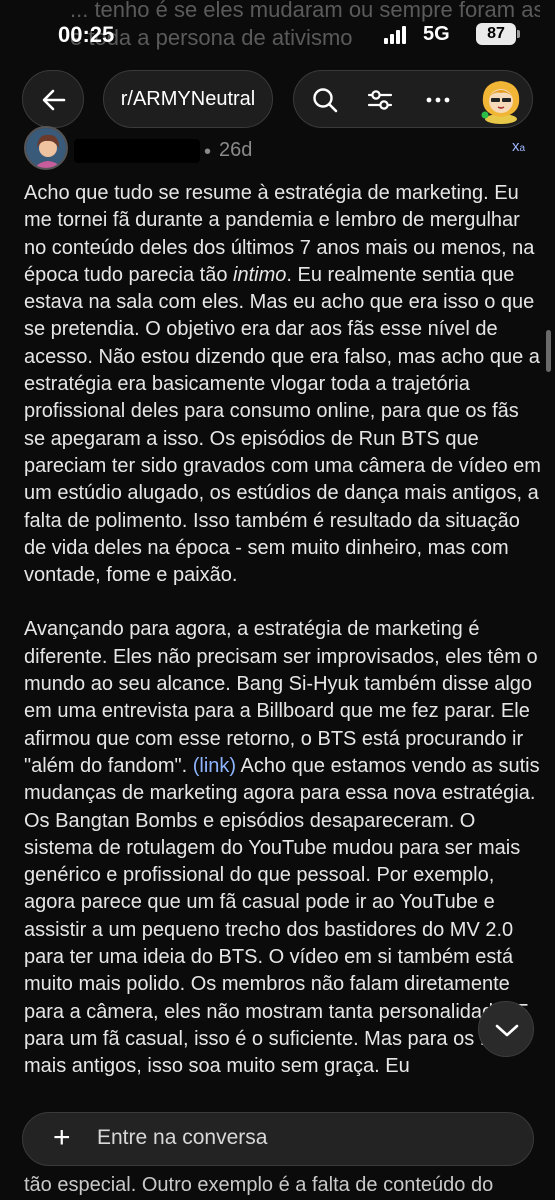  Describe the element at coordinates (137, 151) in the screenshot. I see `redacted-username` at that location.